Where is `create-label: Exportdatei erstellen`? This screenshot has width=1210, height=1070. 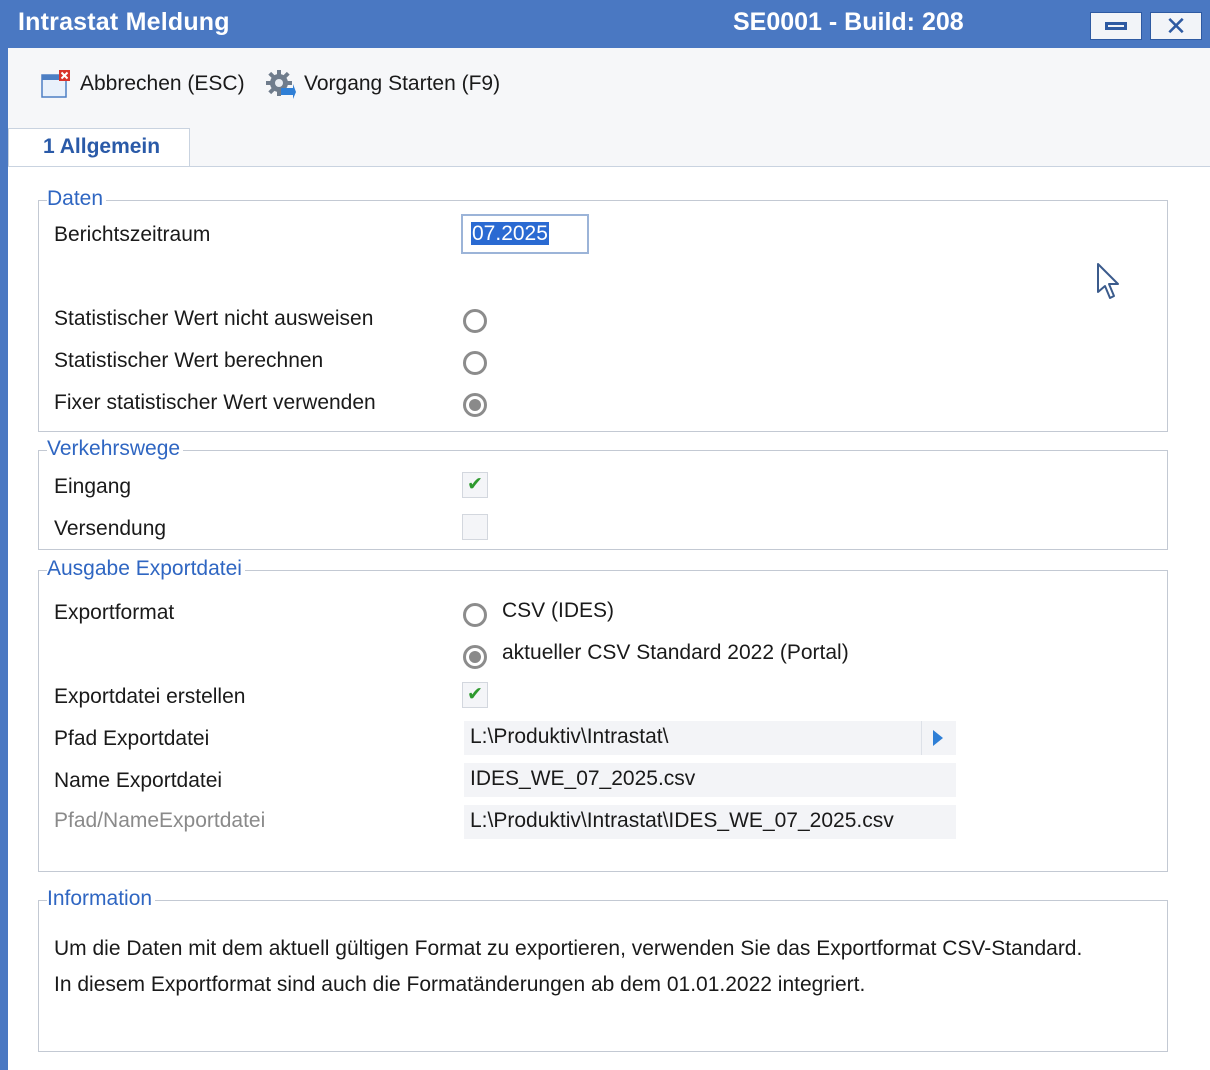 create-label: Exportdatei erstellen is located at coordinates (150, 696).